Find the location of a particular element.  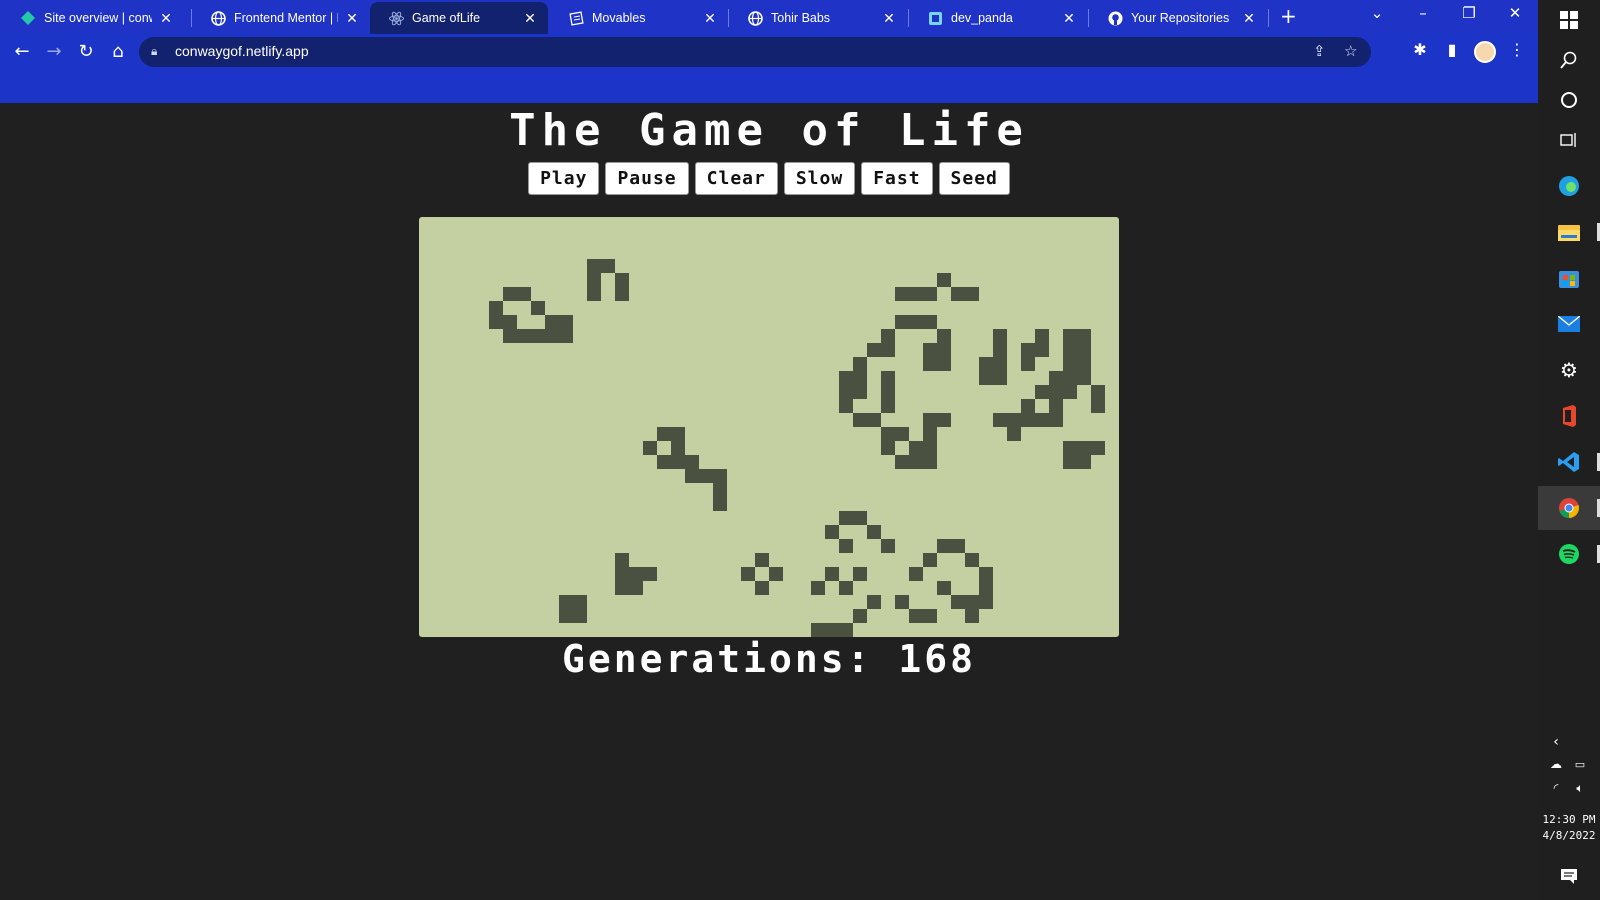

home-button: ⌂ is located at coordinates (118, 52).